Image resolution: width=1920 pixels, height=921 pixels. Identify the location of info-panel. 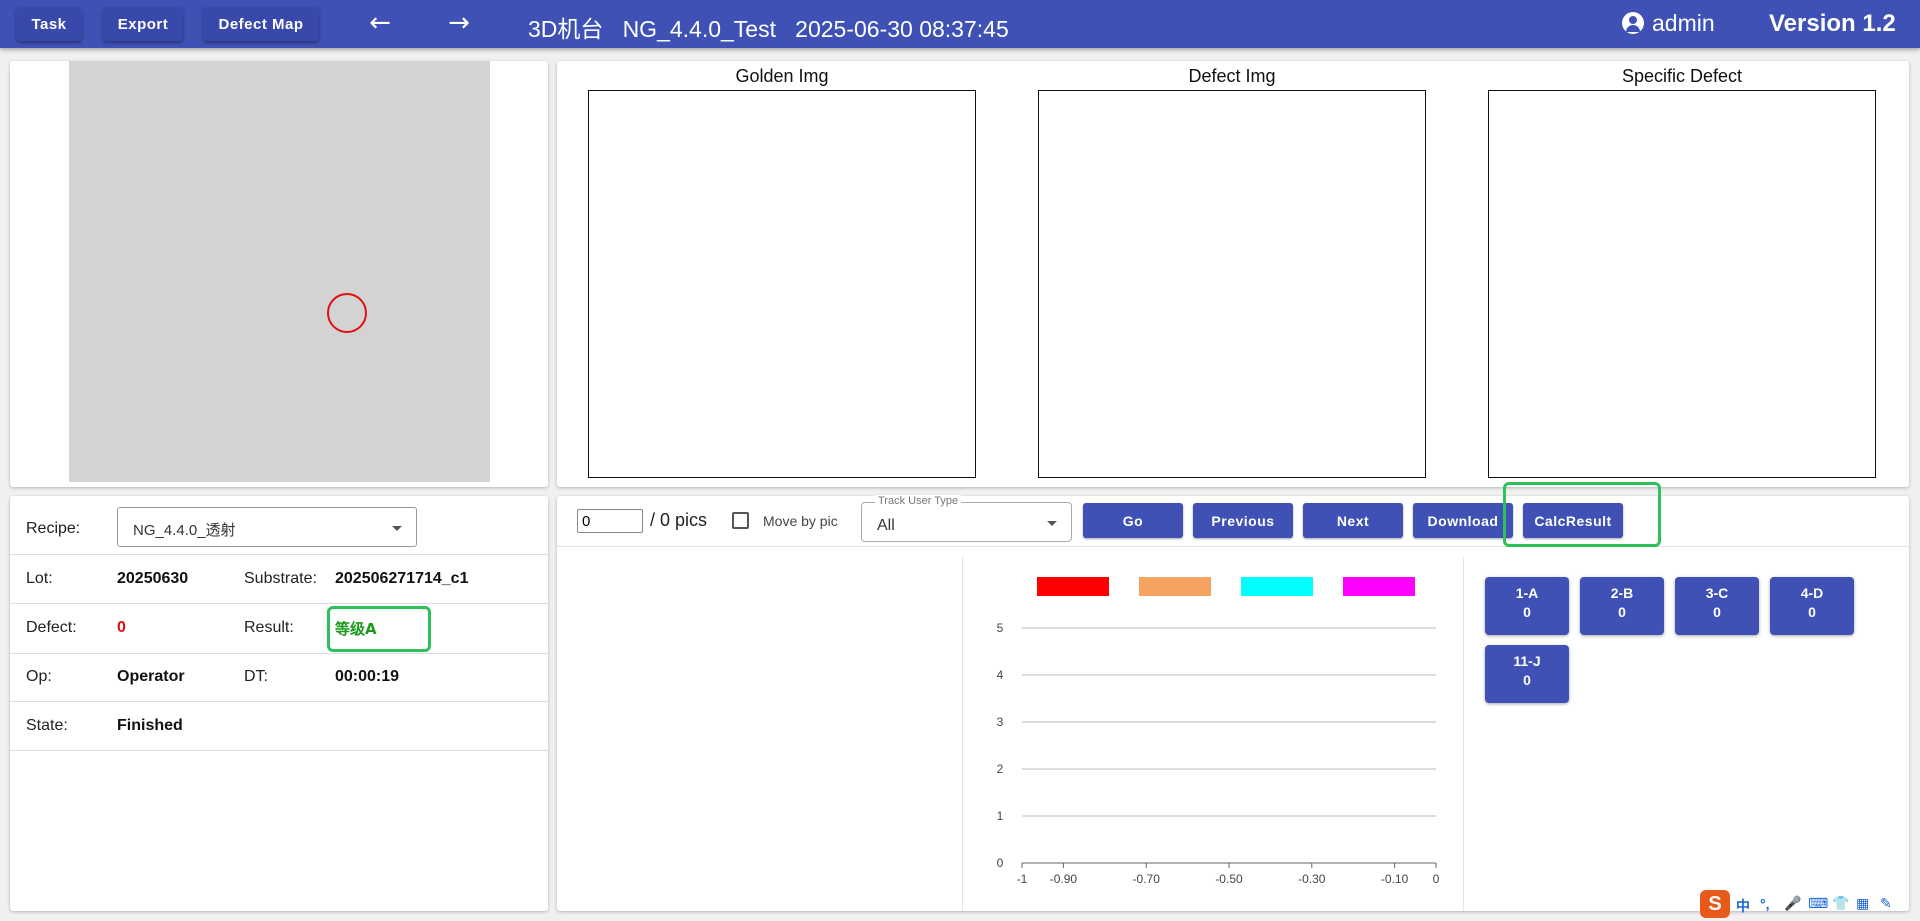
(279, 703).